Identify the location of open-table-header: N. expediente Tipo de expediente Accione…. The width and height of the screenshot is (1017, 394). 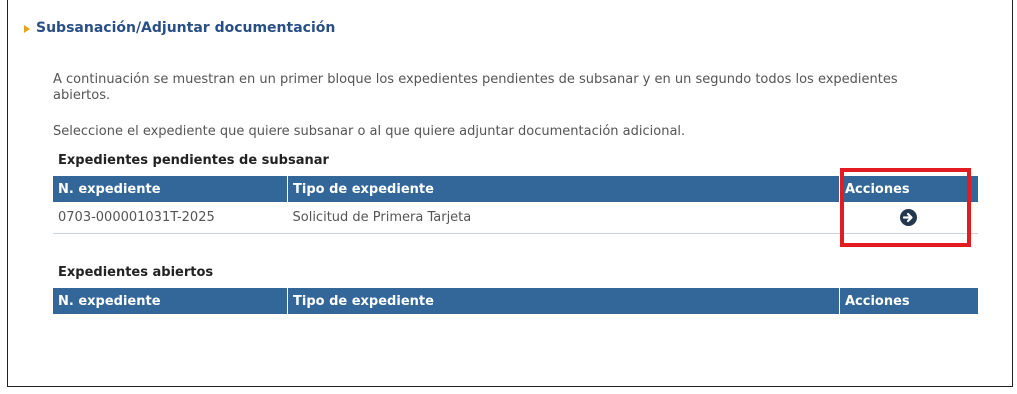
(515, 301).